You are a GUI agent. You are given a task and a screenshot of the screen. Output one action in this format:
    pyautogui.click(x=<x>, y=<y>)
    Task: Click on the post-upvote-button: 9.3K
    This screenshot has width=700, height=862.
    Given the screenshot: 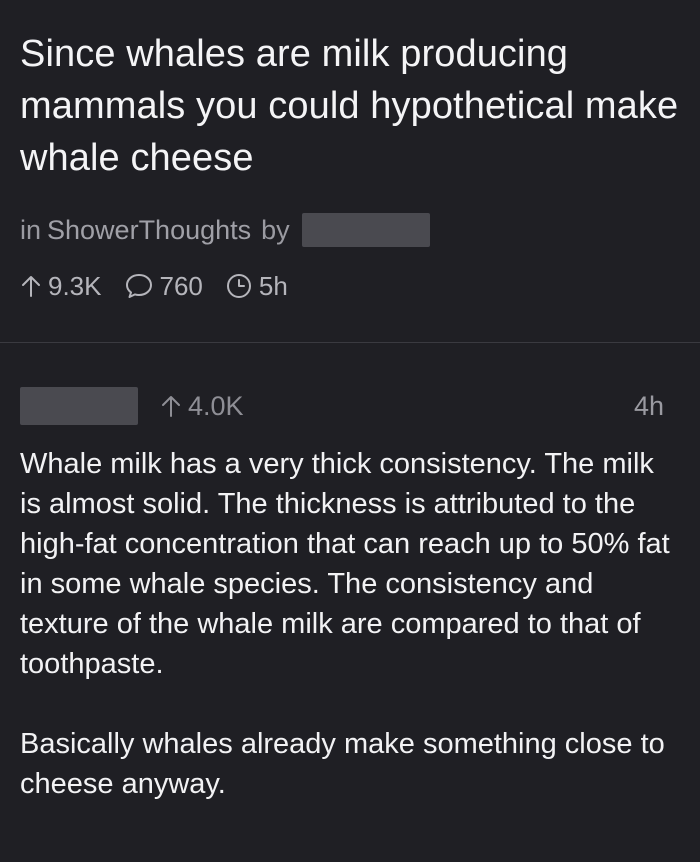 What is the action you would take?
    pyautogui.click(x=61, y=286)
    